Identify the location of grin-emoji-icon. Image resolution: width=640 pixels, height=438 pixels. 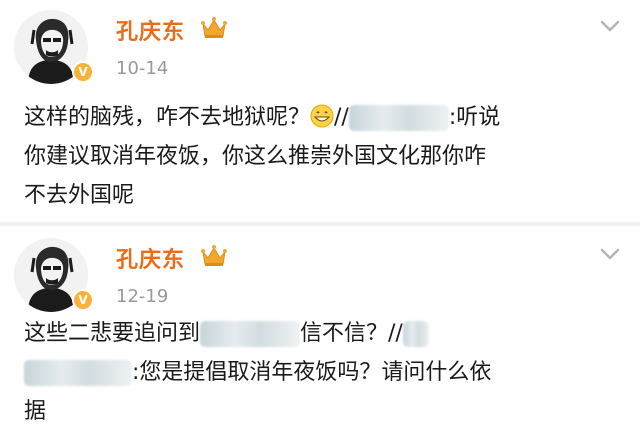
(322, 116).